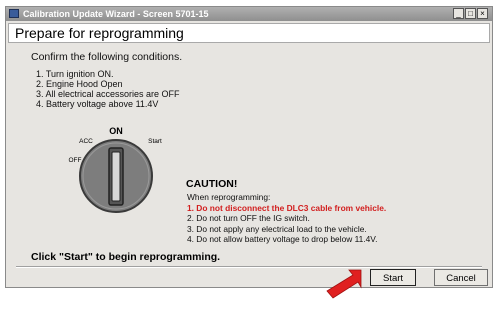 The image size is (499, 311). I want to click on pointer-arrow-icon, so click(344, 284).